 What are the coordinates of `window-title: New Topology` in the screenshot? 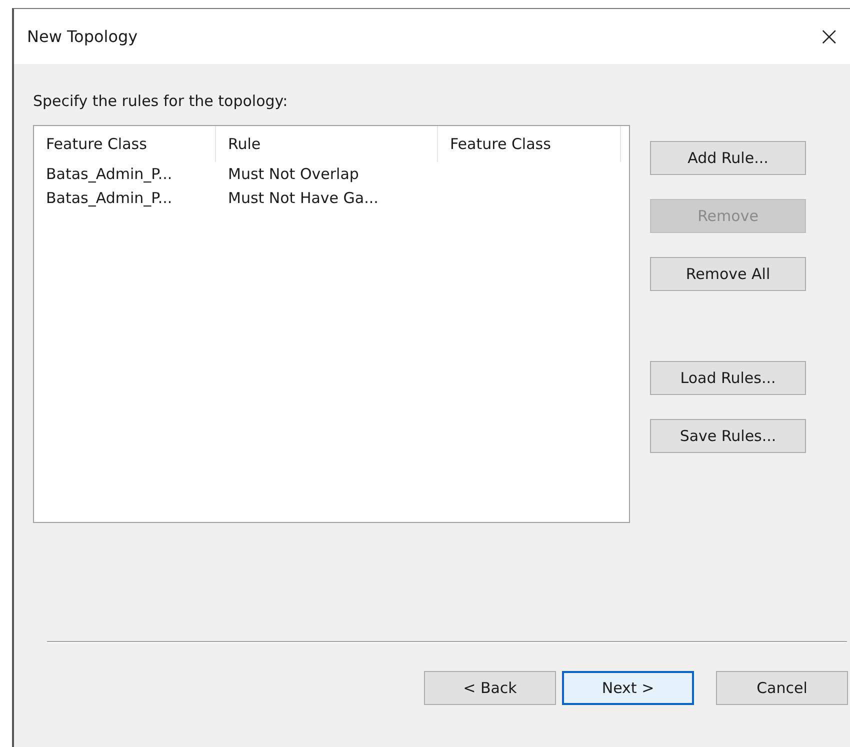 It's located at (82, 36).